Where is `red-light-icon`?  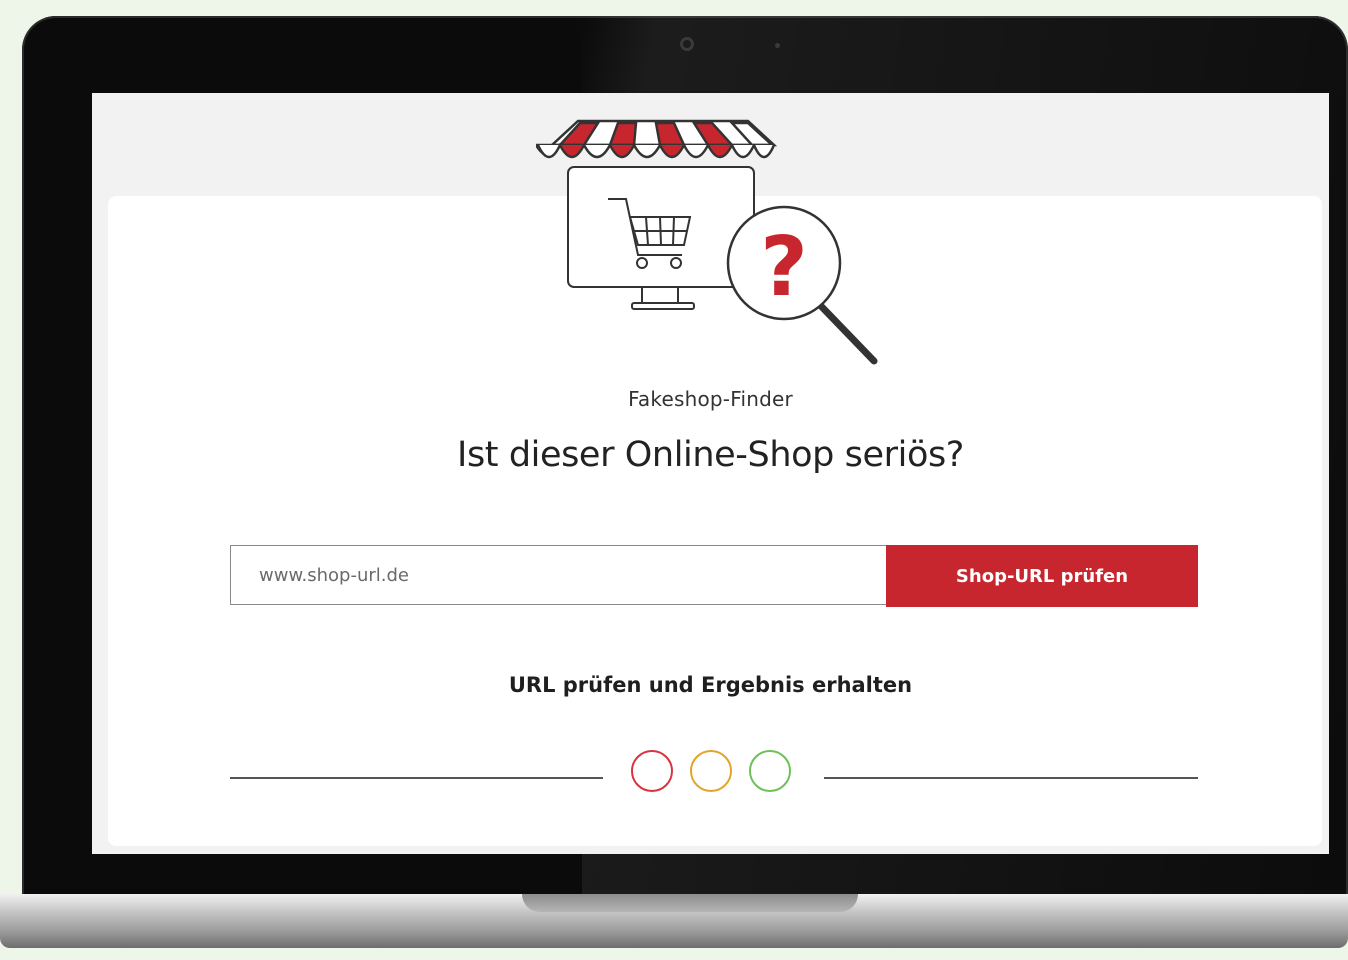
red-light-icon is located at coordinates (652, 771).